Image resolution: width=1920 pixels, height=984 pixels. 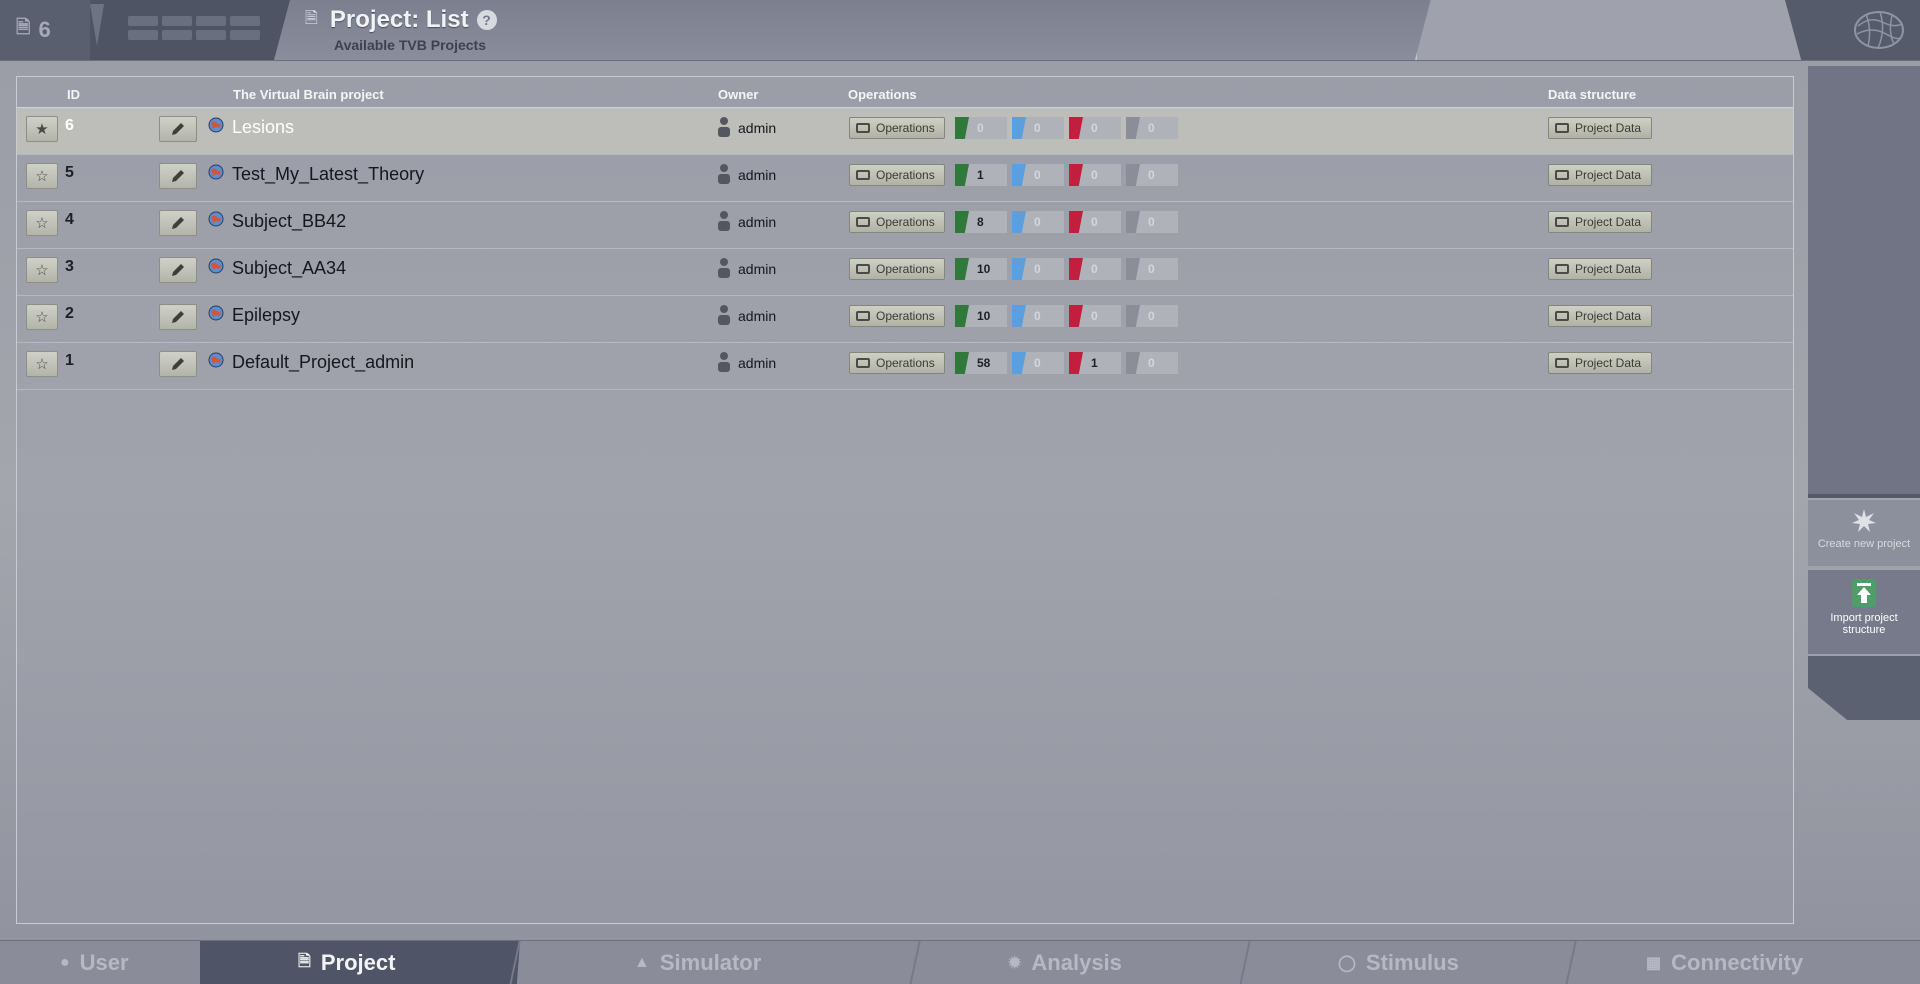 What do you see at coordinates (73, 94) in the screenshot?
I see `column-header-id: ID` at bounding box center [73, 94].